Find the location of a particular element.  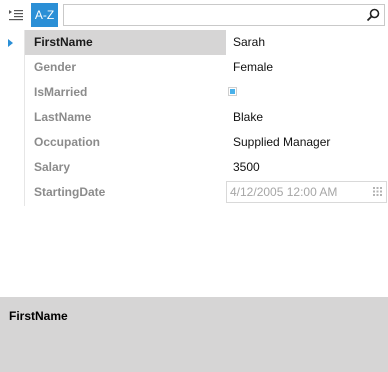

date-value: 4/12/2005 12:00 AM is located at coordinates (284, 192).